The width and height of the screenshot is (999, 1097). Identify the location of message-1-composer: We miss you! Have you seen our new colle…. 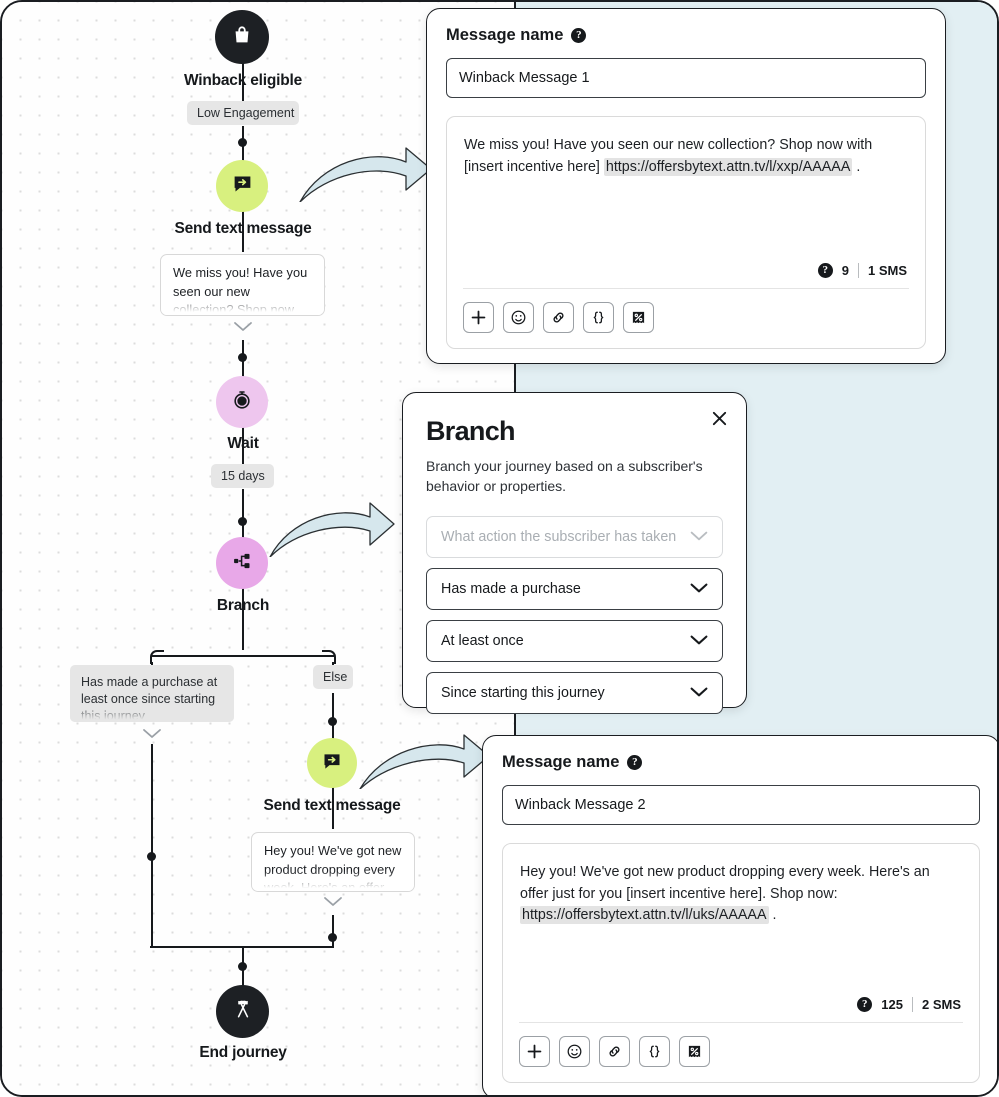
(686, 232).